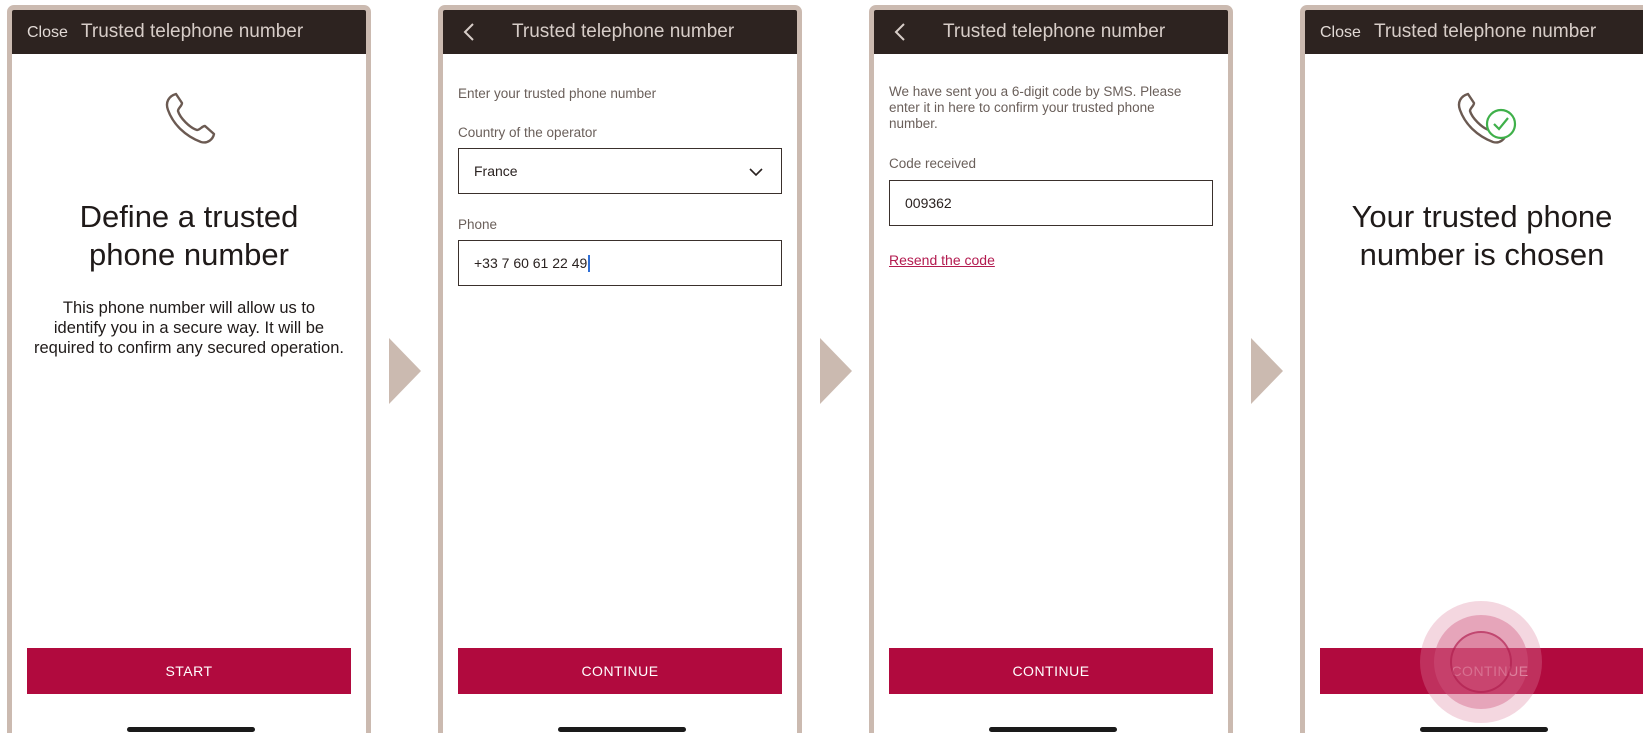  I want to click on country-value: France, so click(496, 171).